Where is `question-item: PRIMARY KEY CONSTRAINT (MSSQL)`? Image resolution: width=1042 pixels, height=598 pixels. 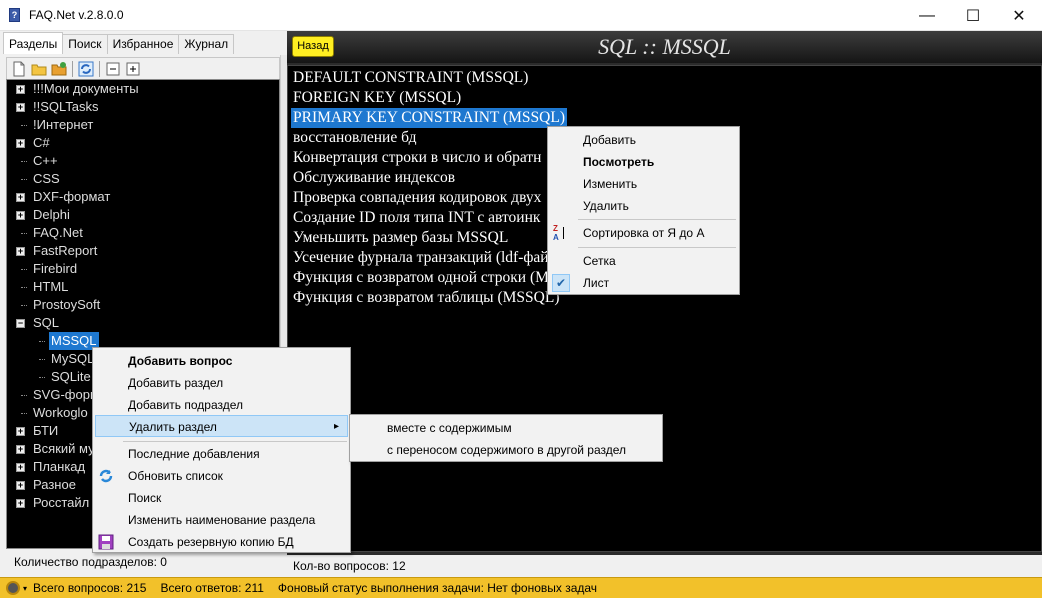 question-item: PRIMARY KEY CONSTRAINT (MSSQL) is located at coordinates (429, 118).